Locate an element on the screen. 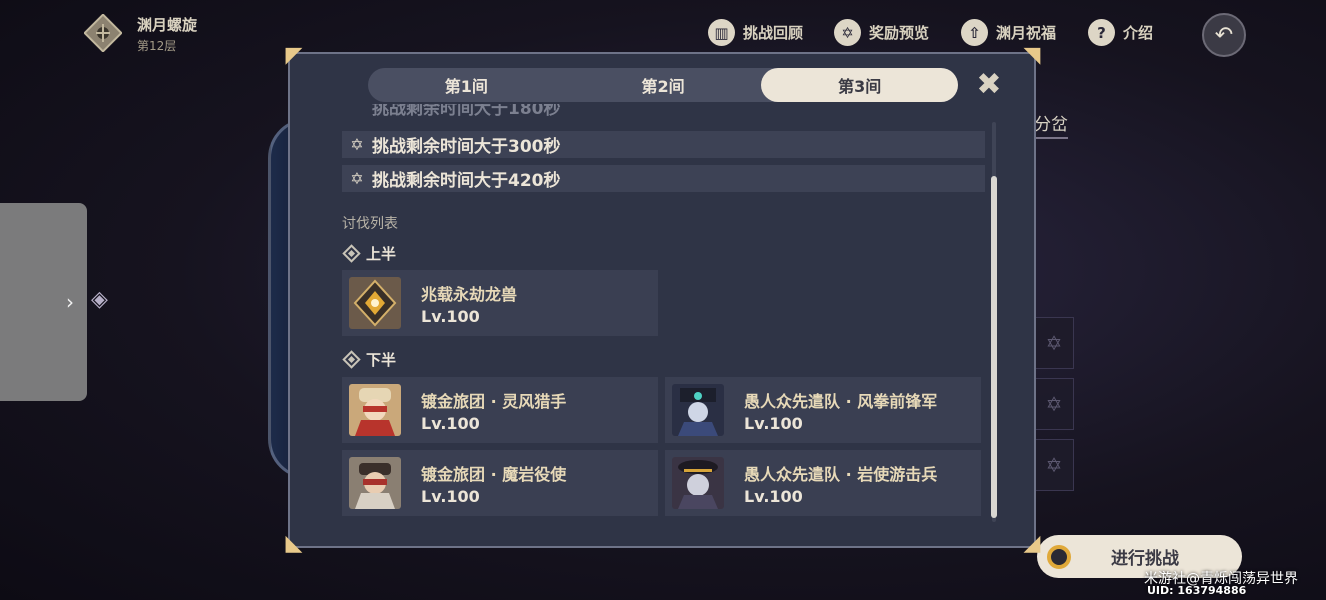  star-badge-icon: ✡ is located at coordinates (847, 32).